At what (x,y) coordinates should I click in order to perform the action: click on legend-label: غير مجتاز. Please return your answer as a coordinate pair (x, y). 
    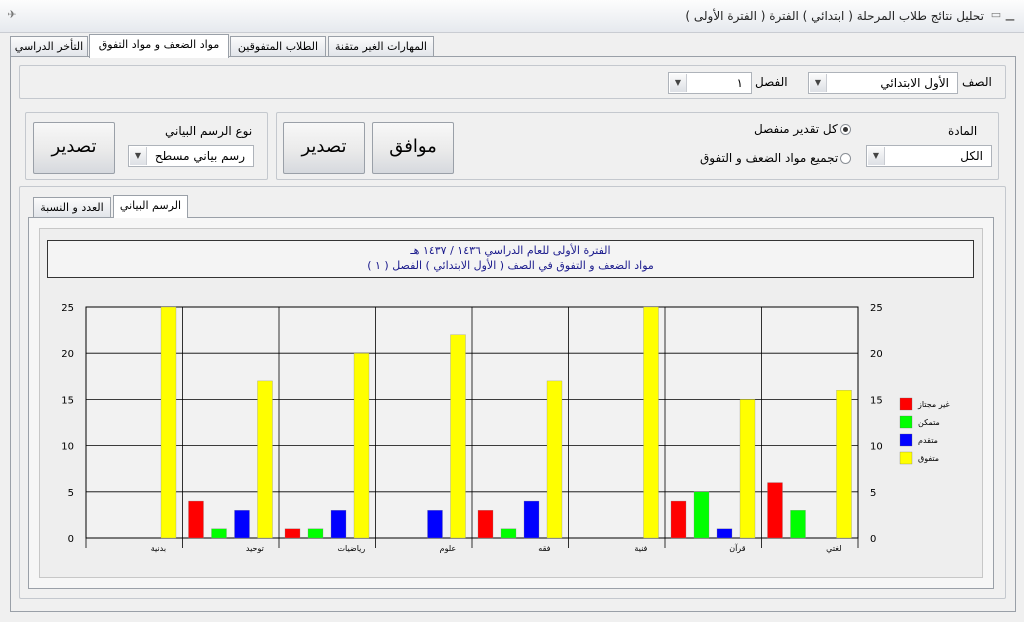
    Looking at the image, I should click on (933, 404).